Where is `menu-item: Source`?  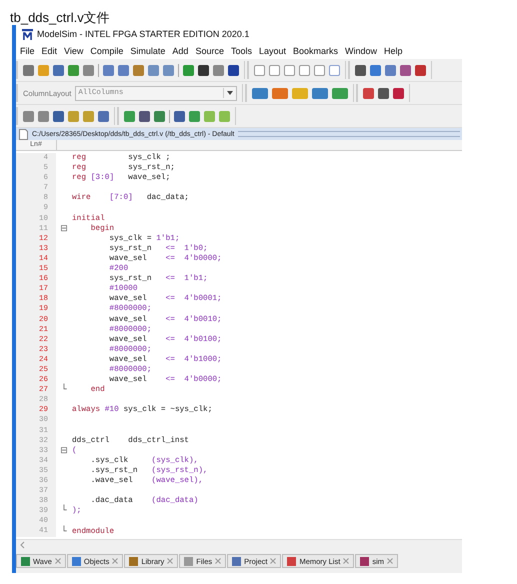
menu-item: Source is located at coordinates (209, 51).